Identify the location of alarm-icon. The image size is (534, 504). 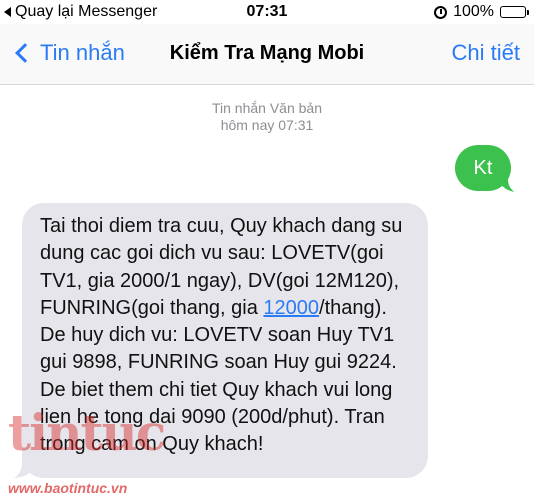
(441, 12).